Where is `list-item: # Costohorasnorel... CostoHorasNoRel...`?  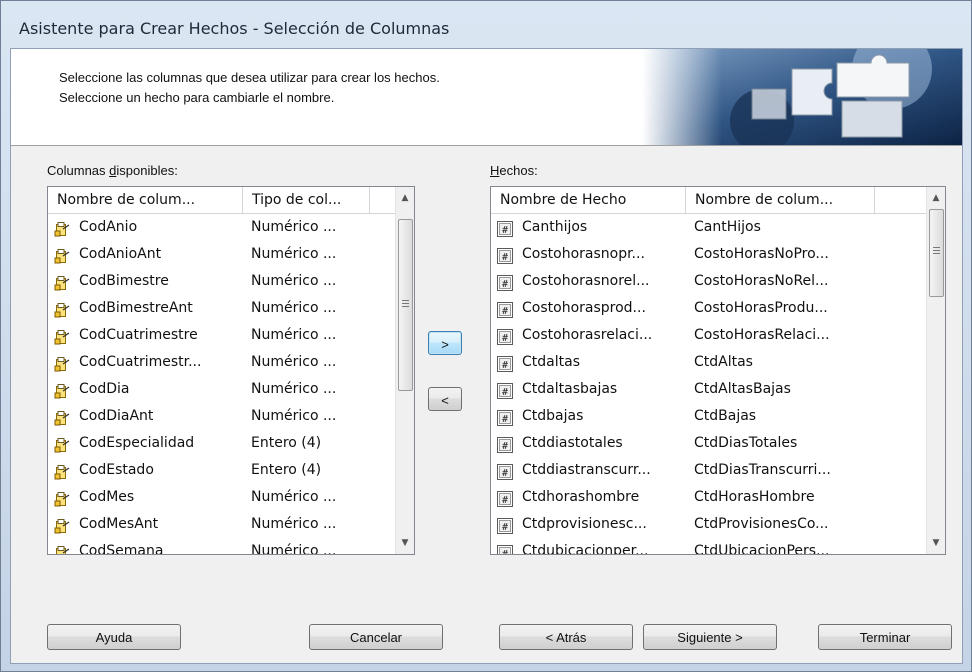
list-item: # Costohorasnorel... CostoHorasNoRel... is located at coordinates (709, 281).